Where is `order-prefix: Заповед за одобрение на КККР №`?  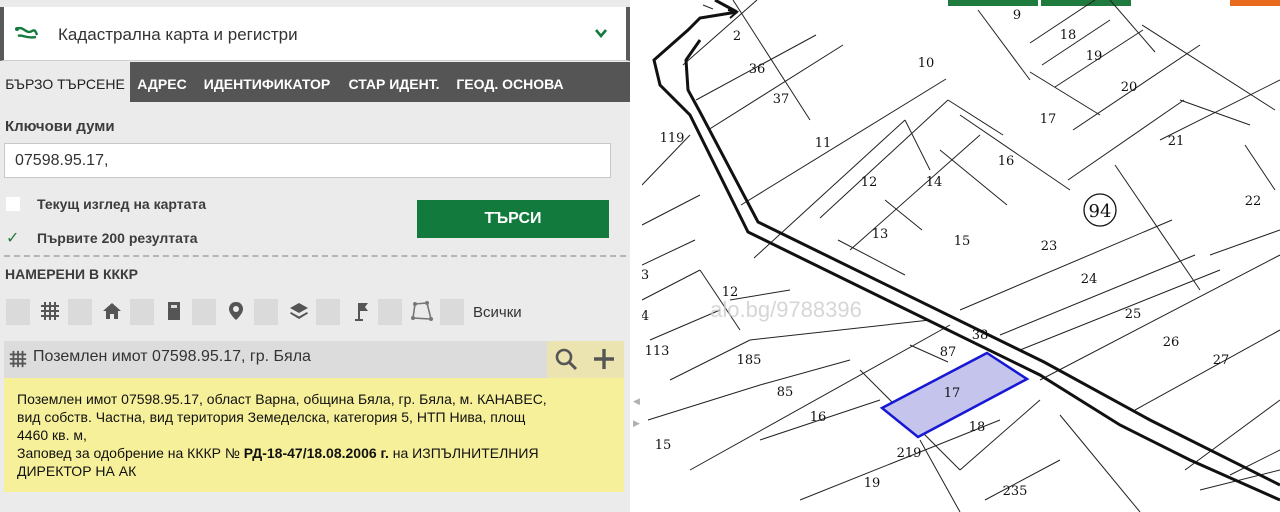 order-prefix: Заповед за одобрение на КККР № is located at coordinates (128, 453).